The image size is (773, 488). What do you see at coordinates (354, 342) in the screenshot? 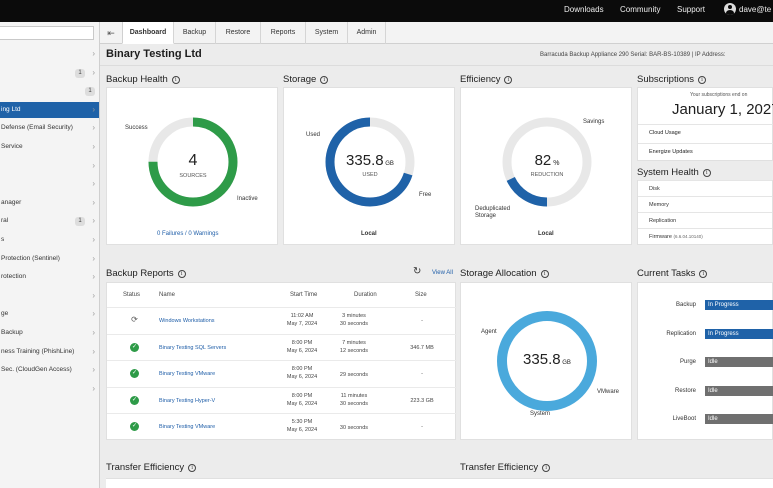
I see `duration-value: 7 minutes` at bounding box center [354, 342].